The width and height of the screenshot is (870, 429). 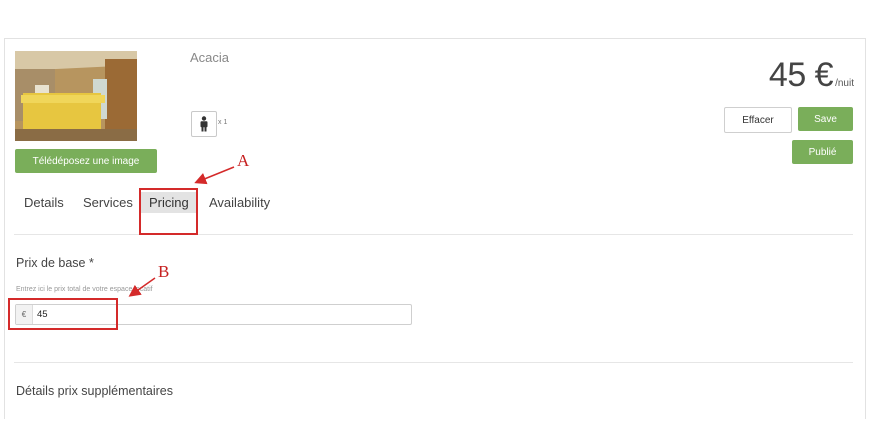 I want to click on publish-button: Publié, so click(x=822, y=152).